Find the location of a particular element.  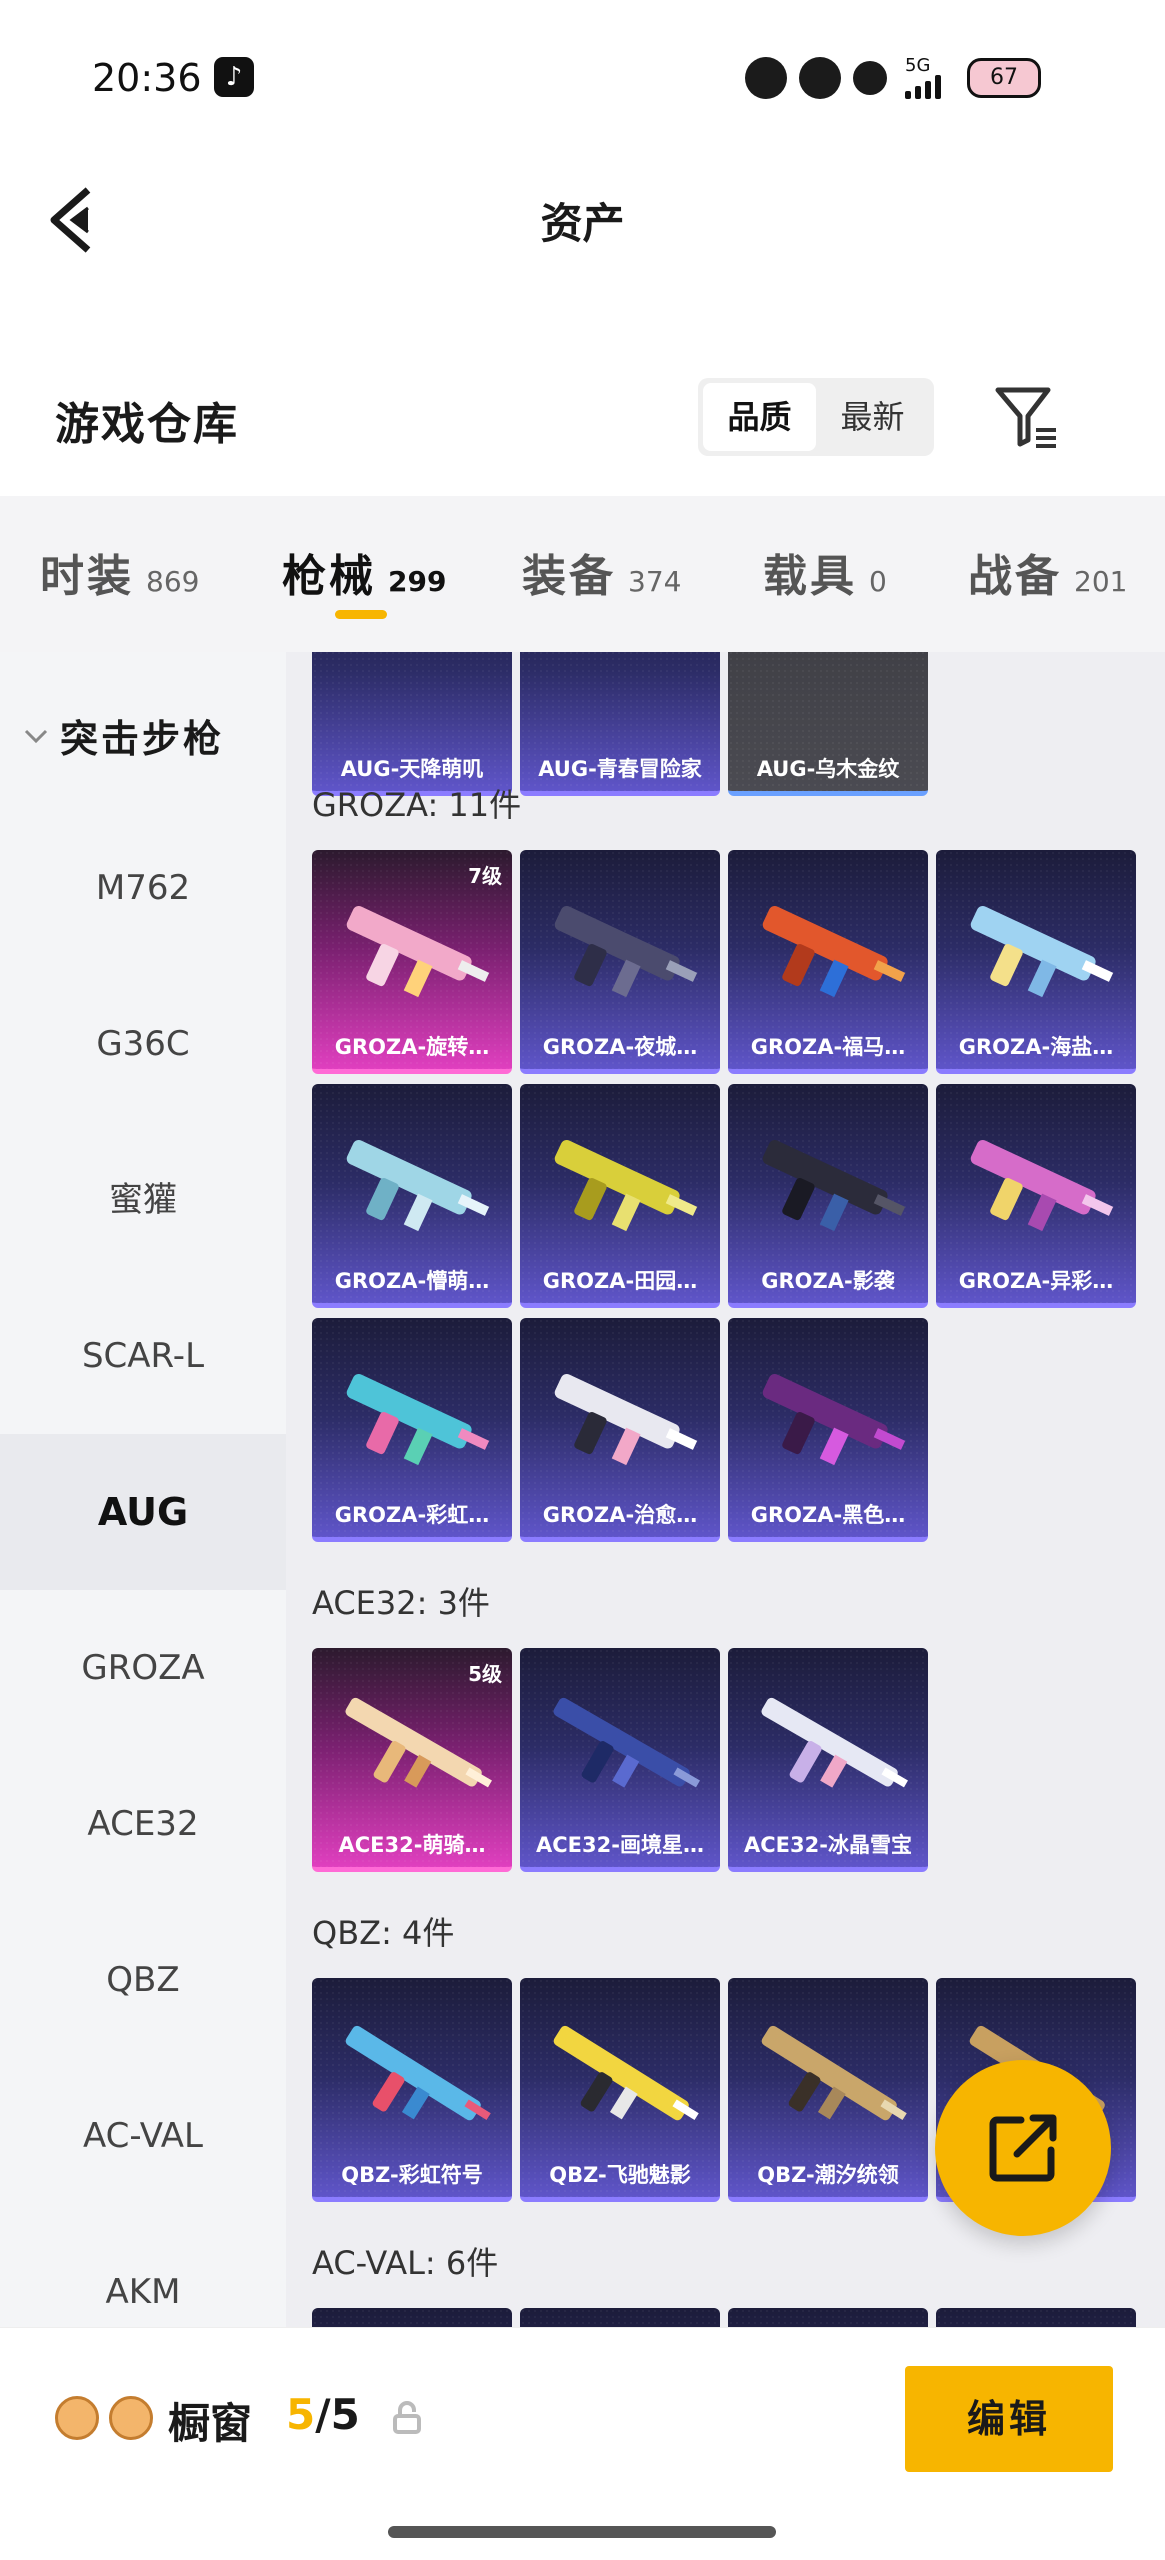

tab-fashion: 时装 869 is located at coordinates (119, 572).